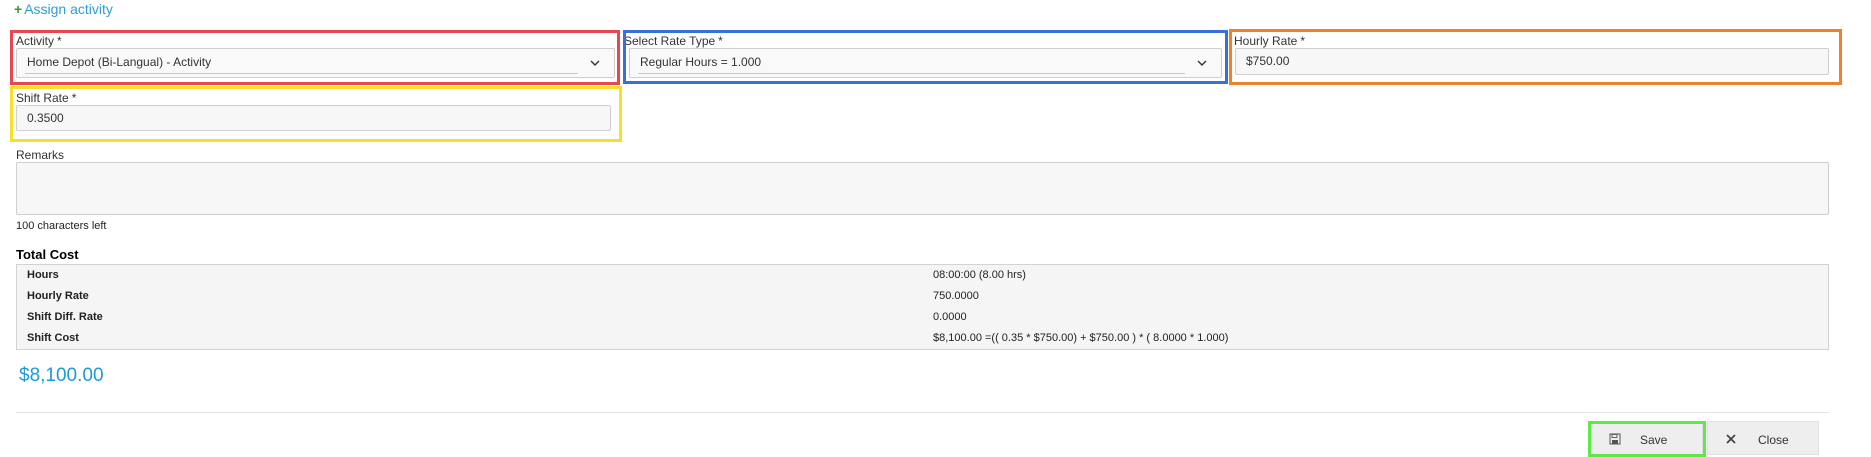  What do you see at coordinates (925, 63) in the screenshot?
I see `rate-type-select: Regular Hours = 1.000` at bounding box center [925, 63].